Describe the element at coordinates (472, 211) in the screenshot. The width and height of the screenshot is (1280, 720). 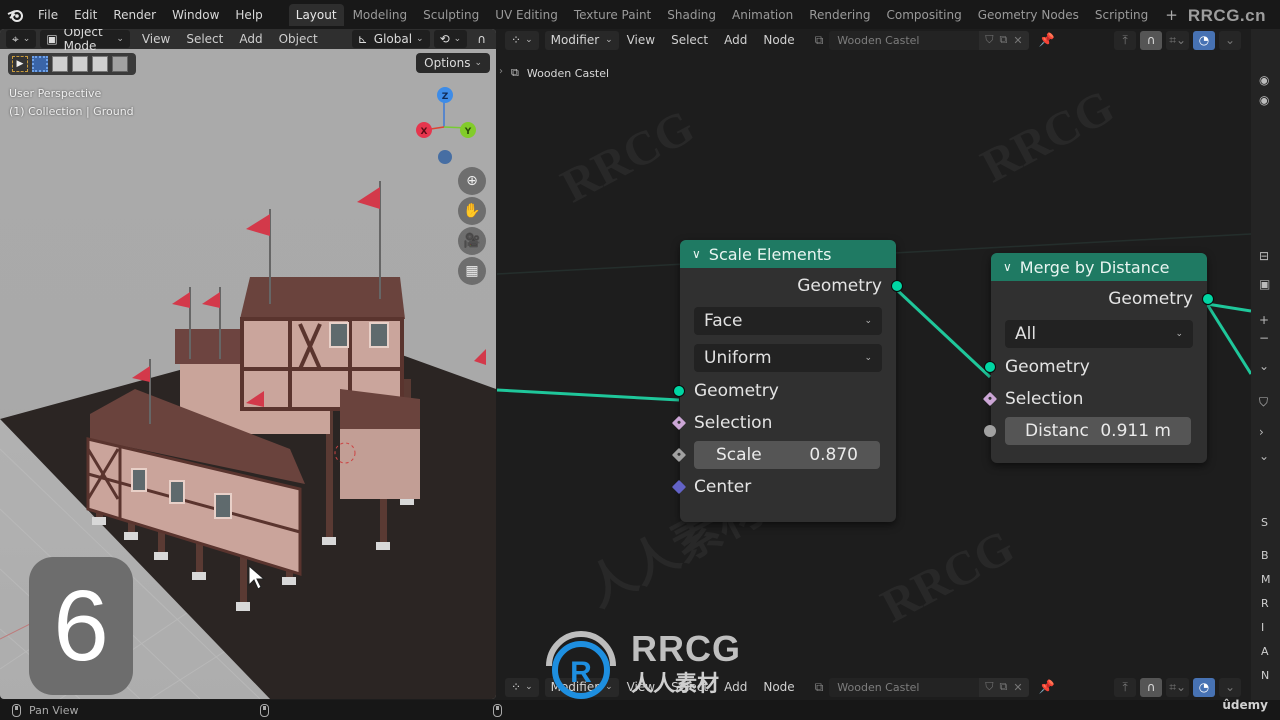
I see `pan-view-button: ✋` at that location.